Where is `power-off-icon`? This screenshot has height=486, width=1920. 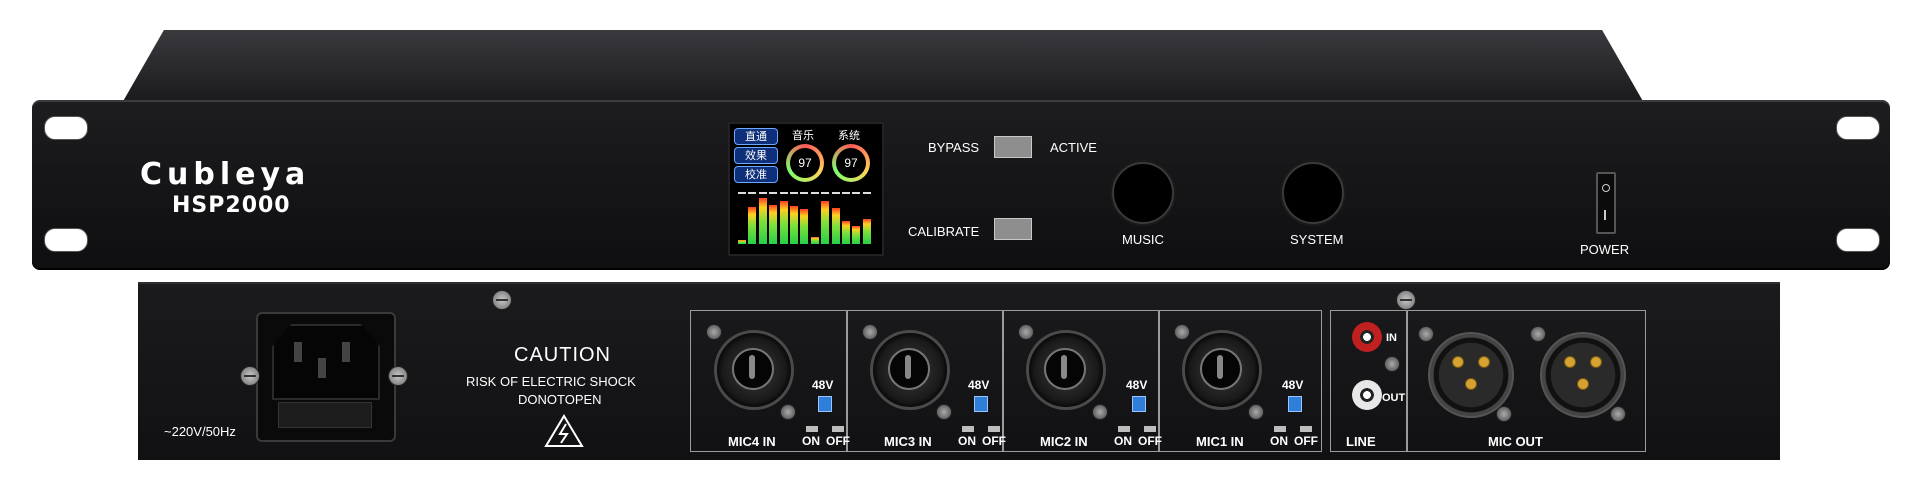 power-off-icon is located at coordinates (1606, 188).